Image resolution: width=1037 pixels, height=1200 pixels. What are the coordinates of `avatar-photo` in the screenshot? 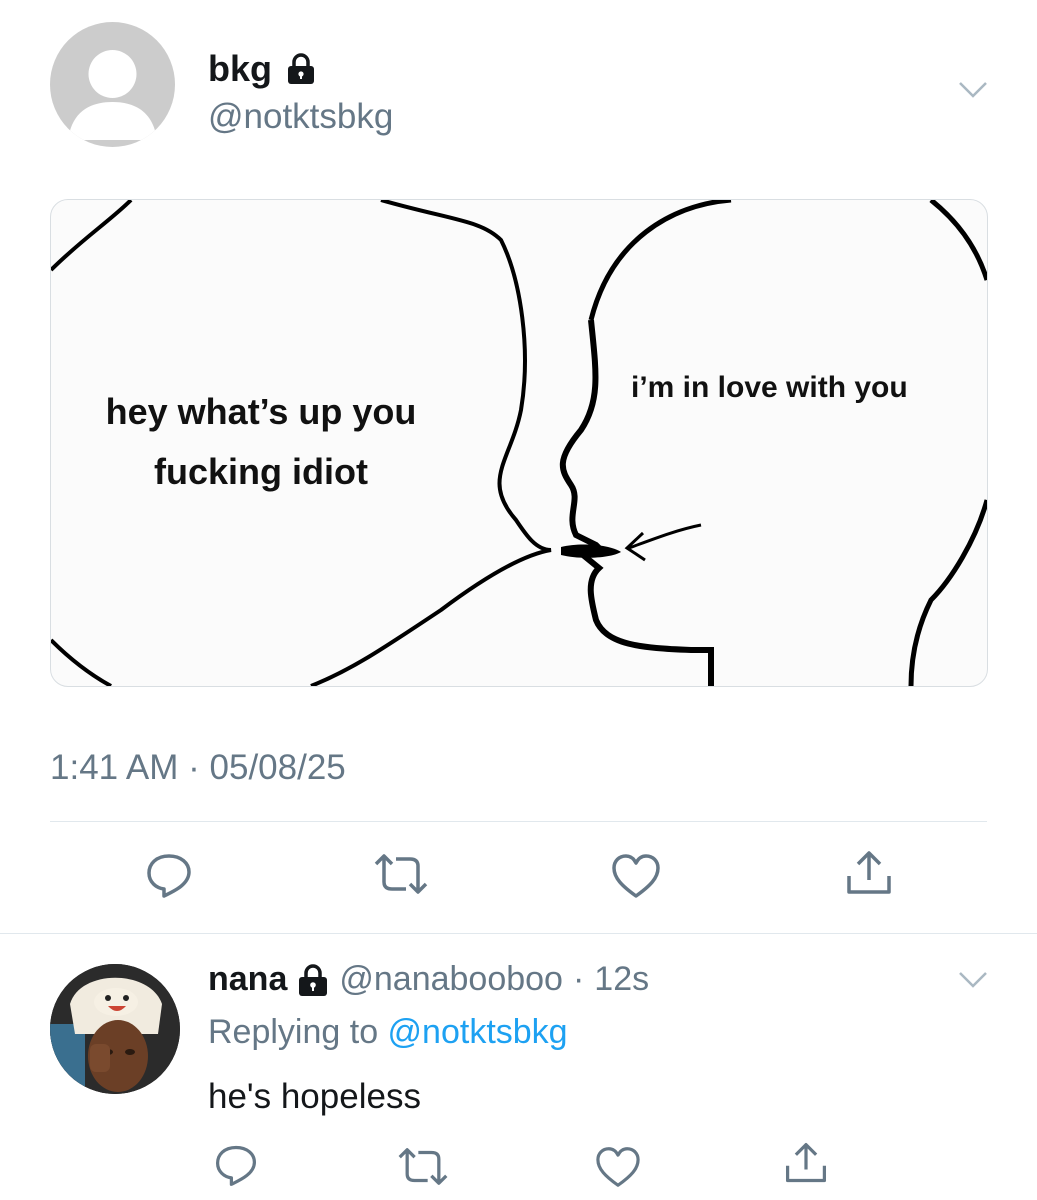 It's located at (115, 1029).